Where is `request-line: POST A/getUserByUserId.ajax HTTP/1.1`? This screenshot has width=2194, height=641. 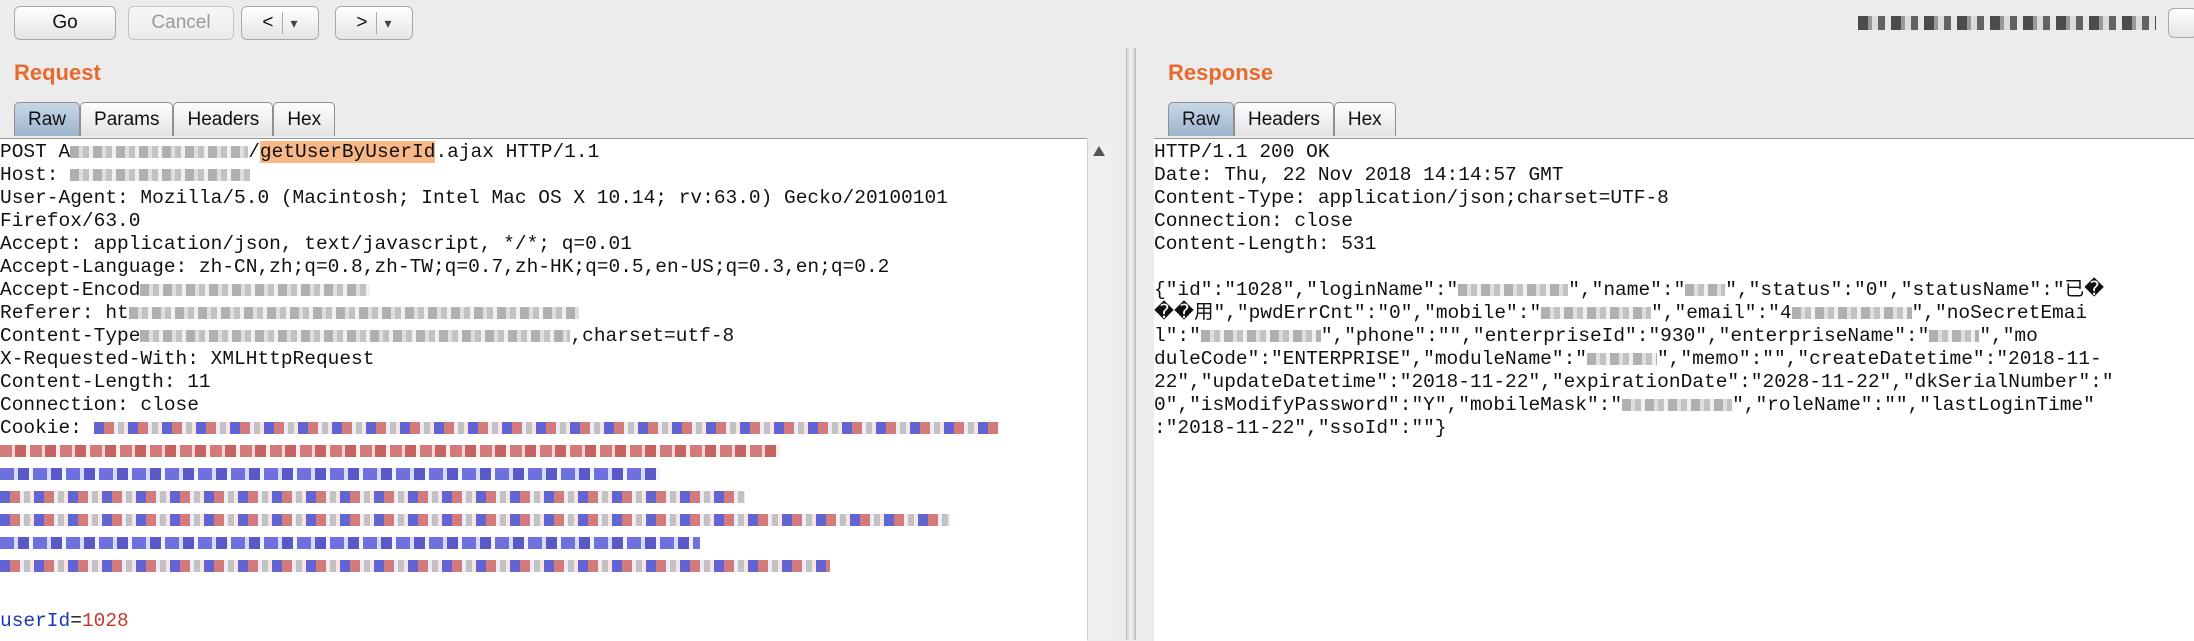 request-line: POST A/getUserByUserId.ajax HTTP/1.1 is located at coordinates (300, 152).